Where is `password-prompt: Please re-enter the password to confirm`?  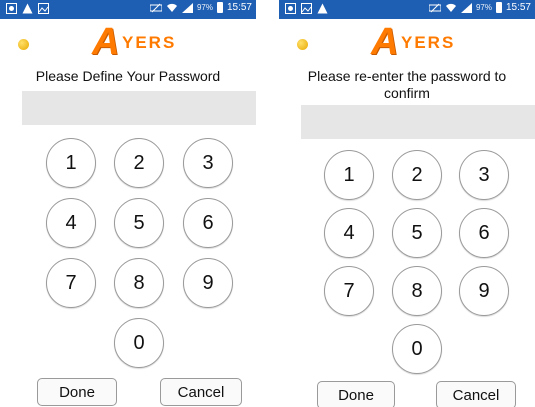
password-prompt: Please re-enter the password to confirm is located at coordinates (407, 84).